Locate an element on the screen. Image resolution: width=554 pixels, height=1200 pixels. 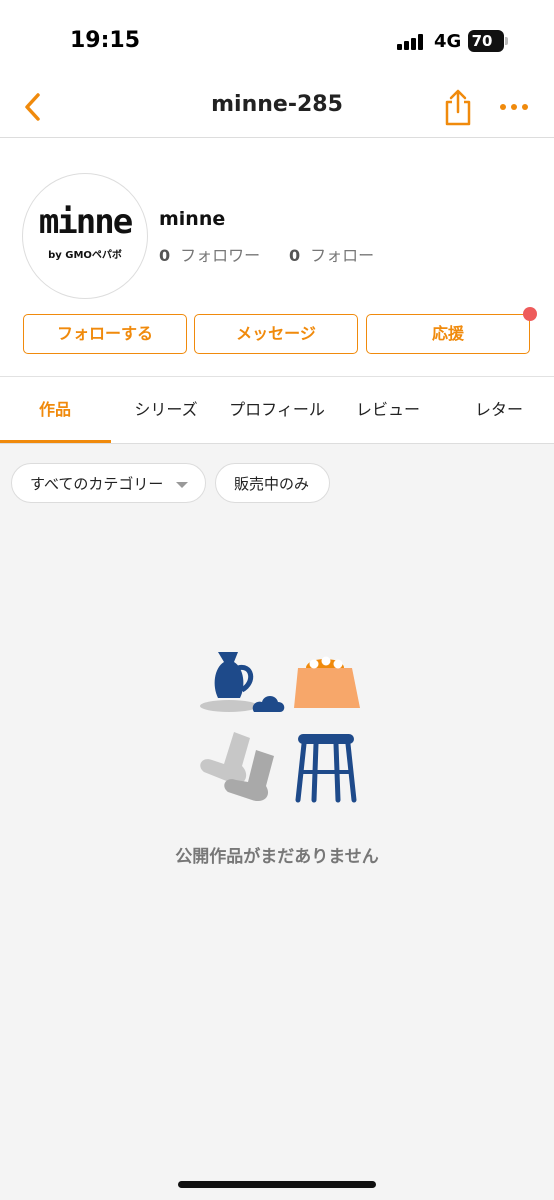
nav-bar: minne-285 is located at coordinates (277, 109).